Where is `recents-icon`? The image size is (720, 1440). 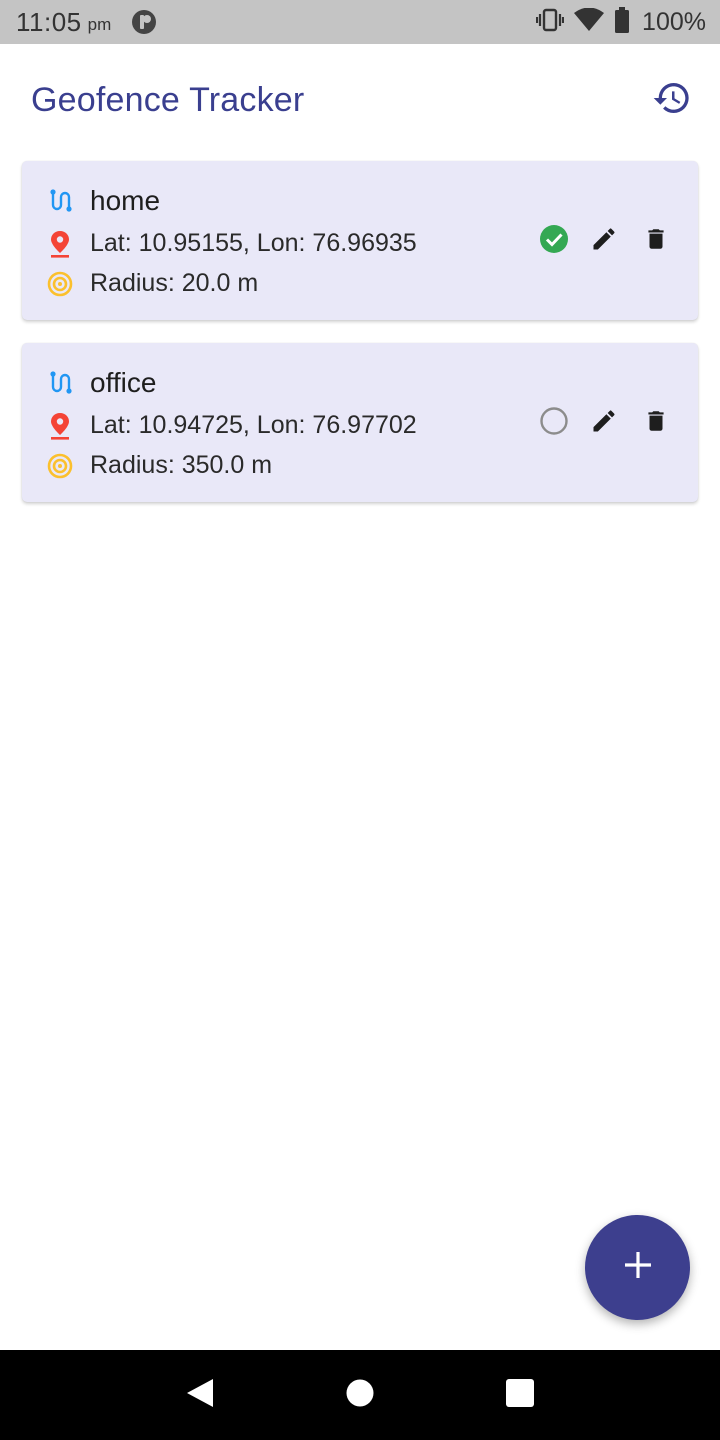 recents-icon is located at coordinates (520, 1395).